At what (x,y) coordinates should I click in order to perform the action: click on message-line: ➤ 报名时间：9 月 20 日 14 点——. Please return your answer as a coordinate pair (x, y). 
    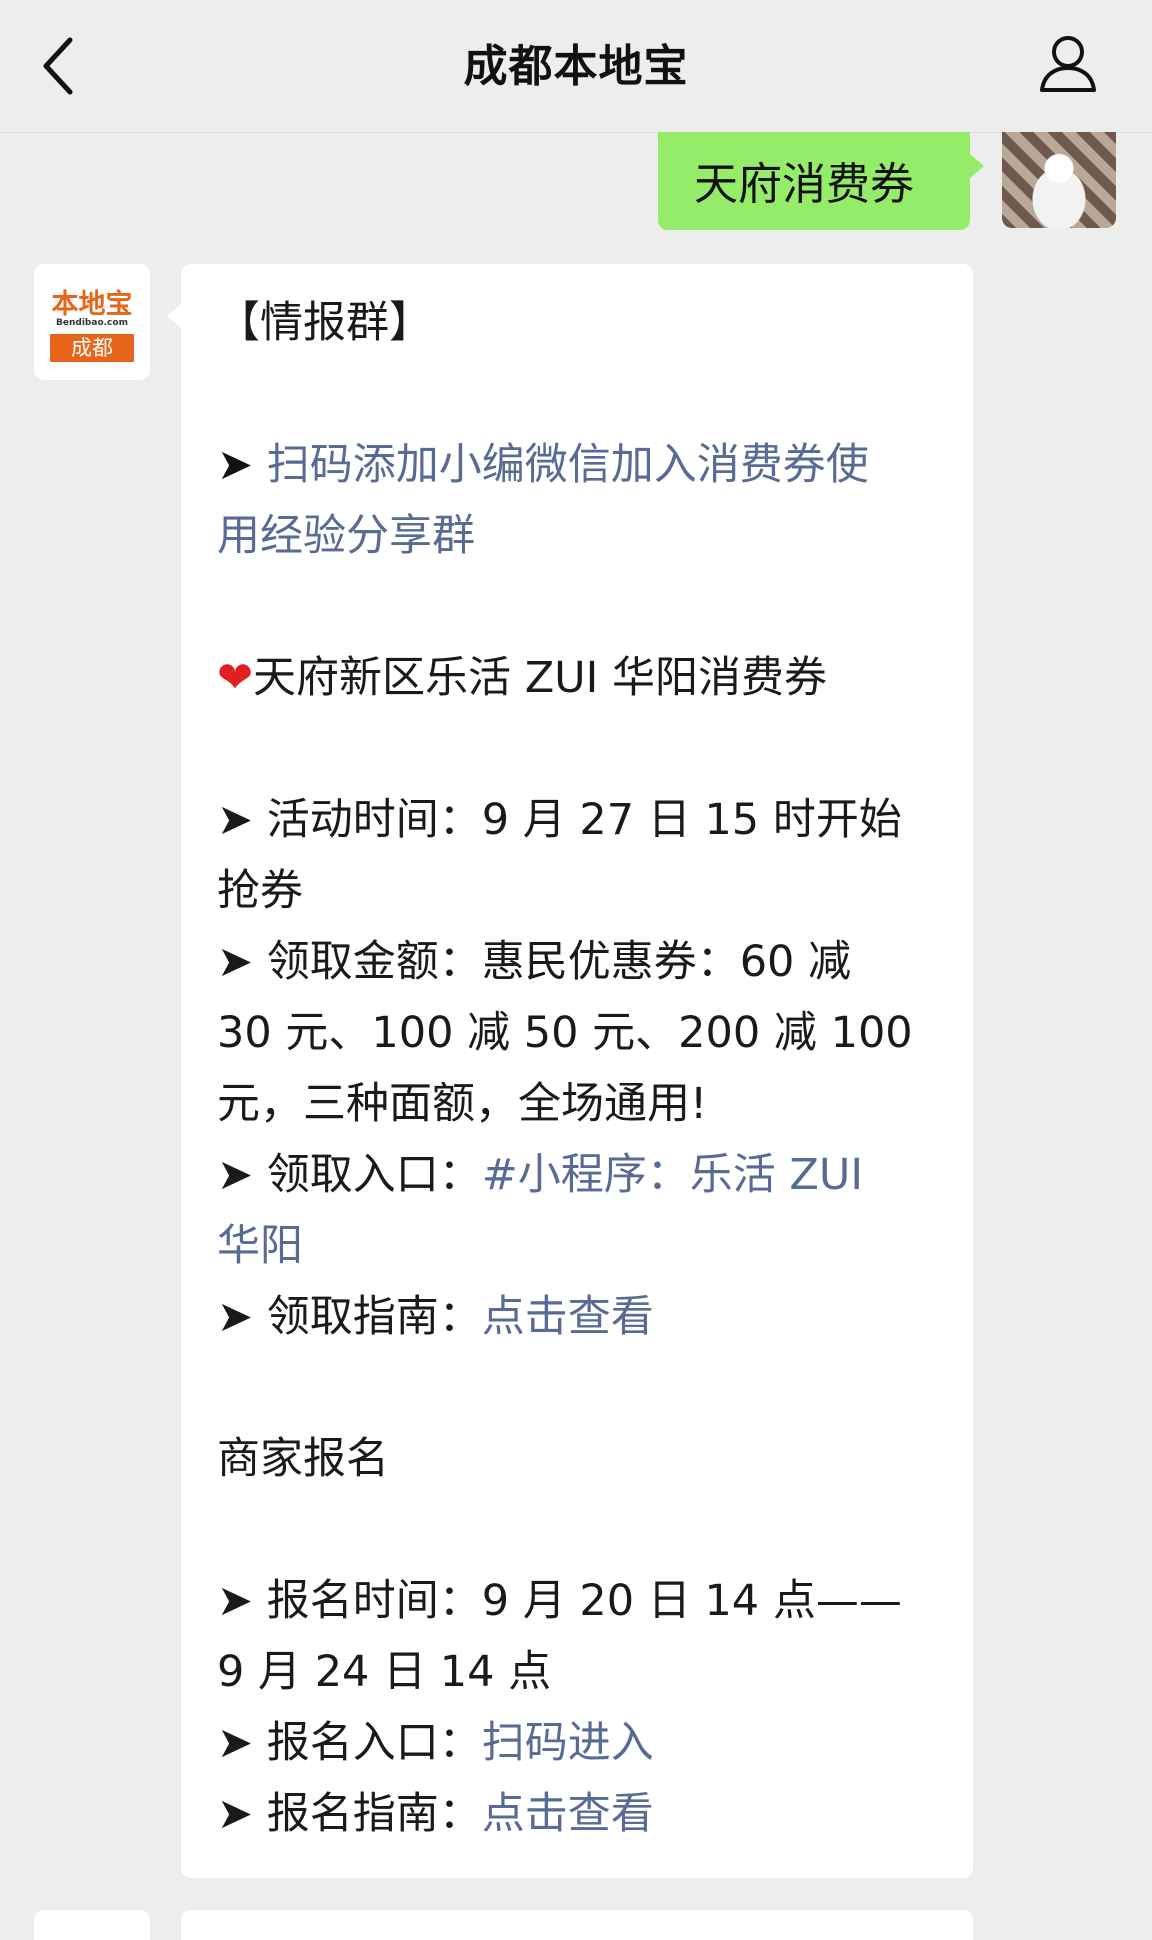
    Looking at the image, I should click on (559, 1601).